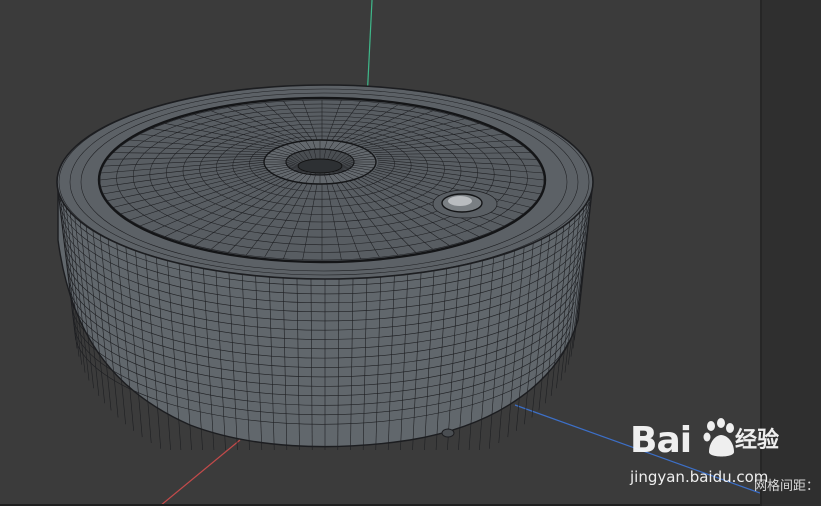  I want to click on watermark-brand: Bai, so click(661, 440).